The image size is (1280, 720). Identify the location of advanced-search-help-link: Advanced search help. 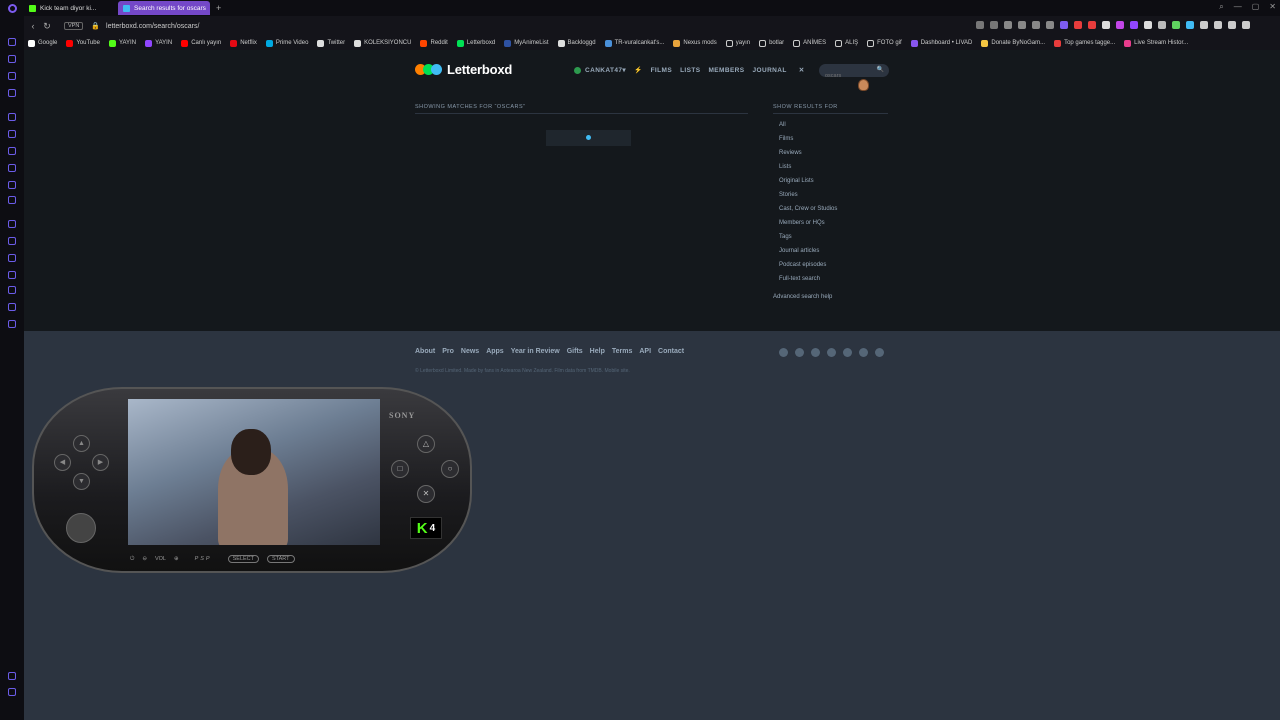
(830, 297).